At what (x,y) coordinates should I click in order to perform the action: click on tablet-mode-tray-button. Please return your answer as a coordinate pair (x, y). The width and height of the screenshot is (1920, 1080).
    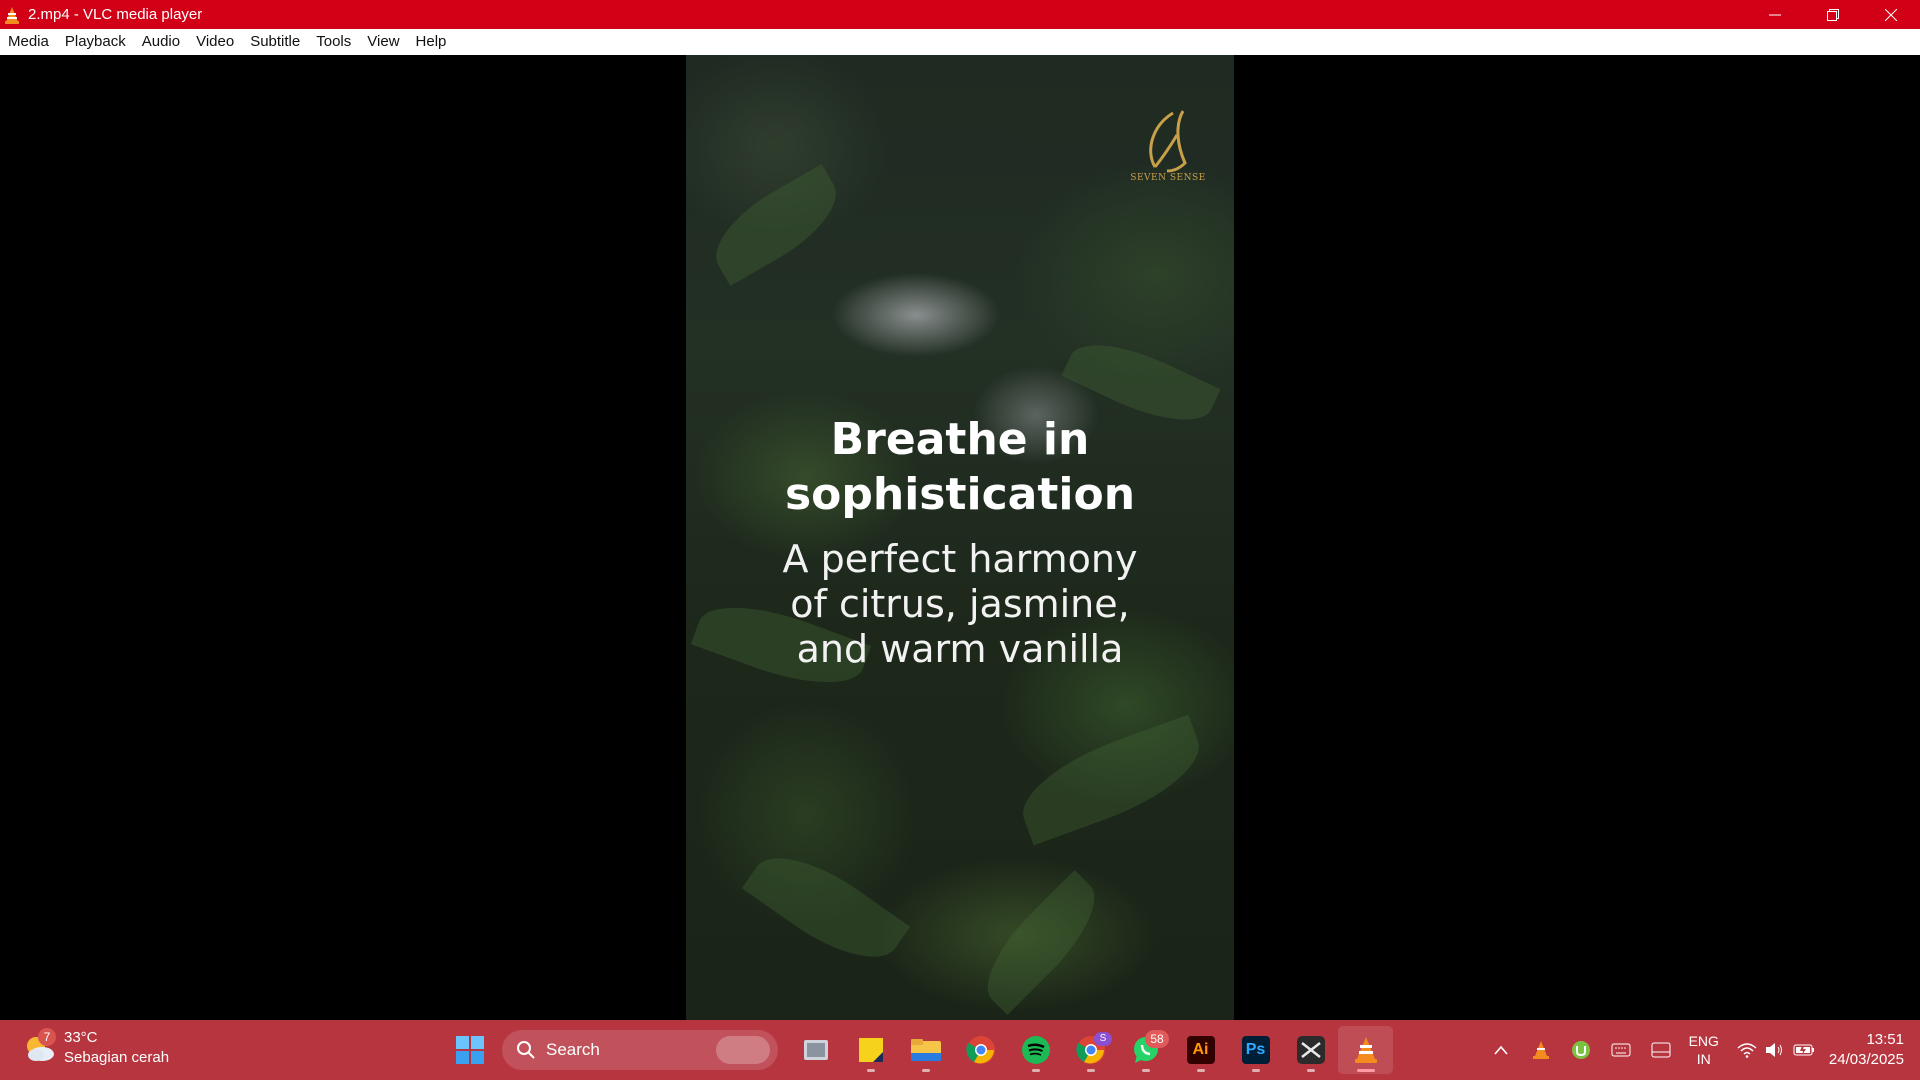
    Looking at the image, I should click on (1661, 1050).